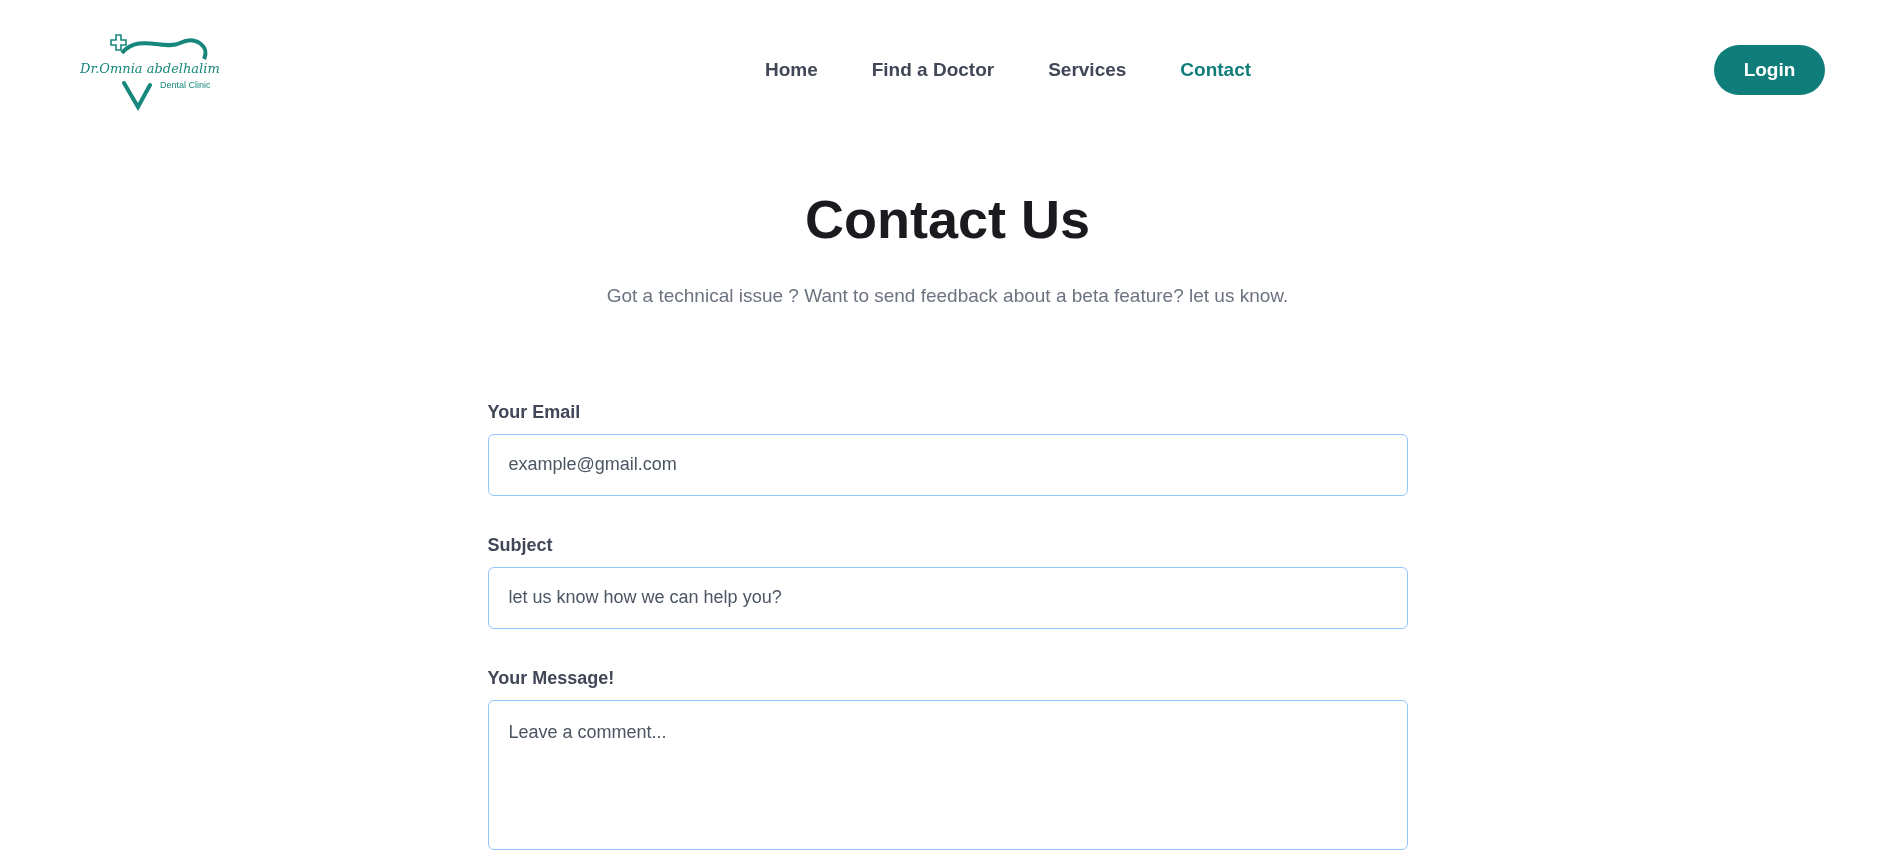  I want to click on field-label: Subject, so click(520, 545).